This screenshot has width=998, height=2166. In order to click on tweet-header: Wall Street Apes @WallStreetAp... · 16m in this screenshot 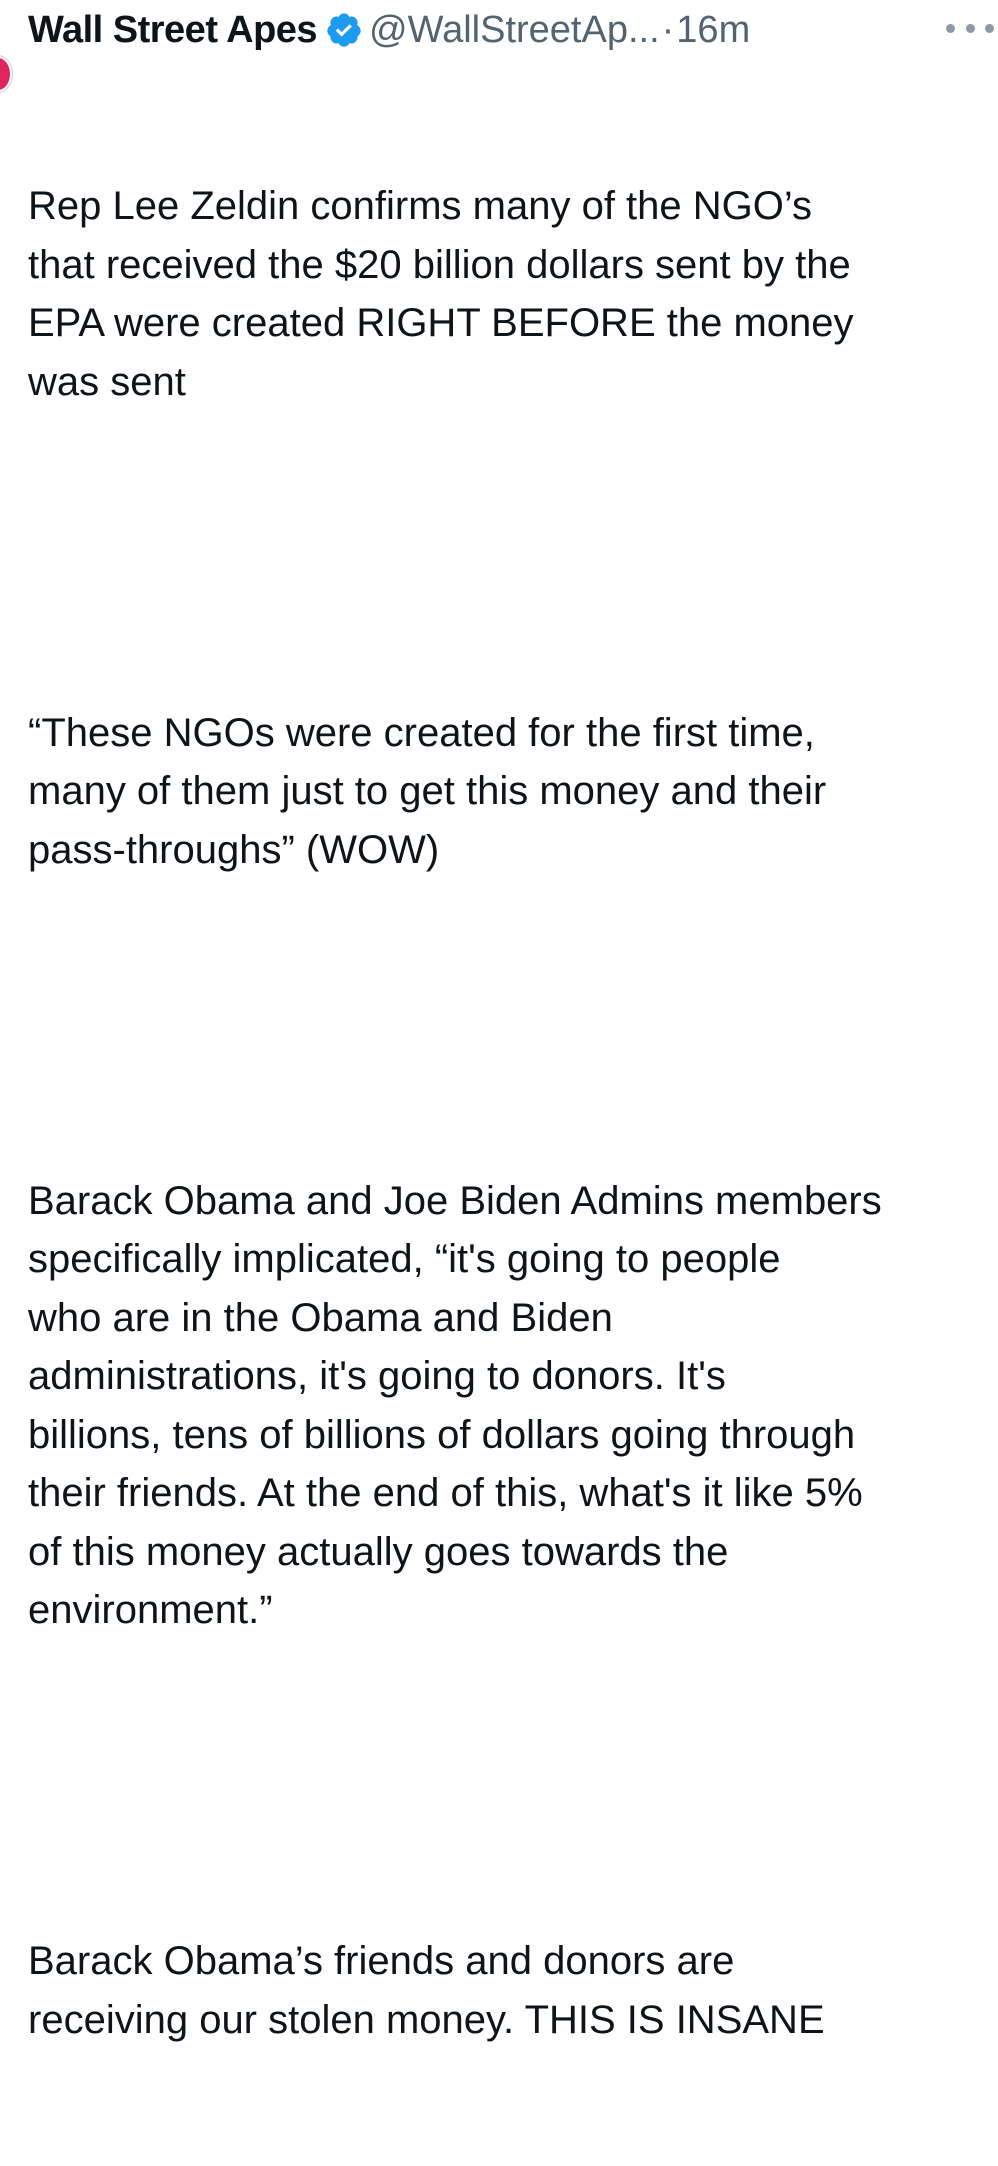, I will do `click(511, 30)`.